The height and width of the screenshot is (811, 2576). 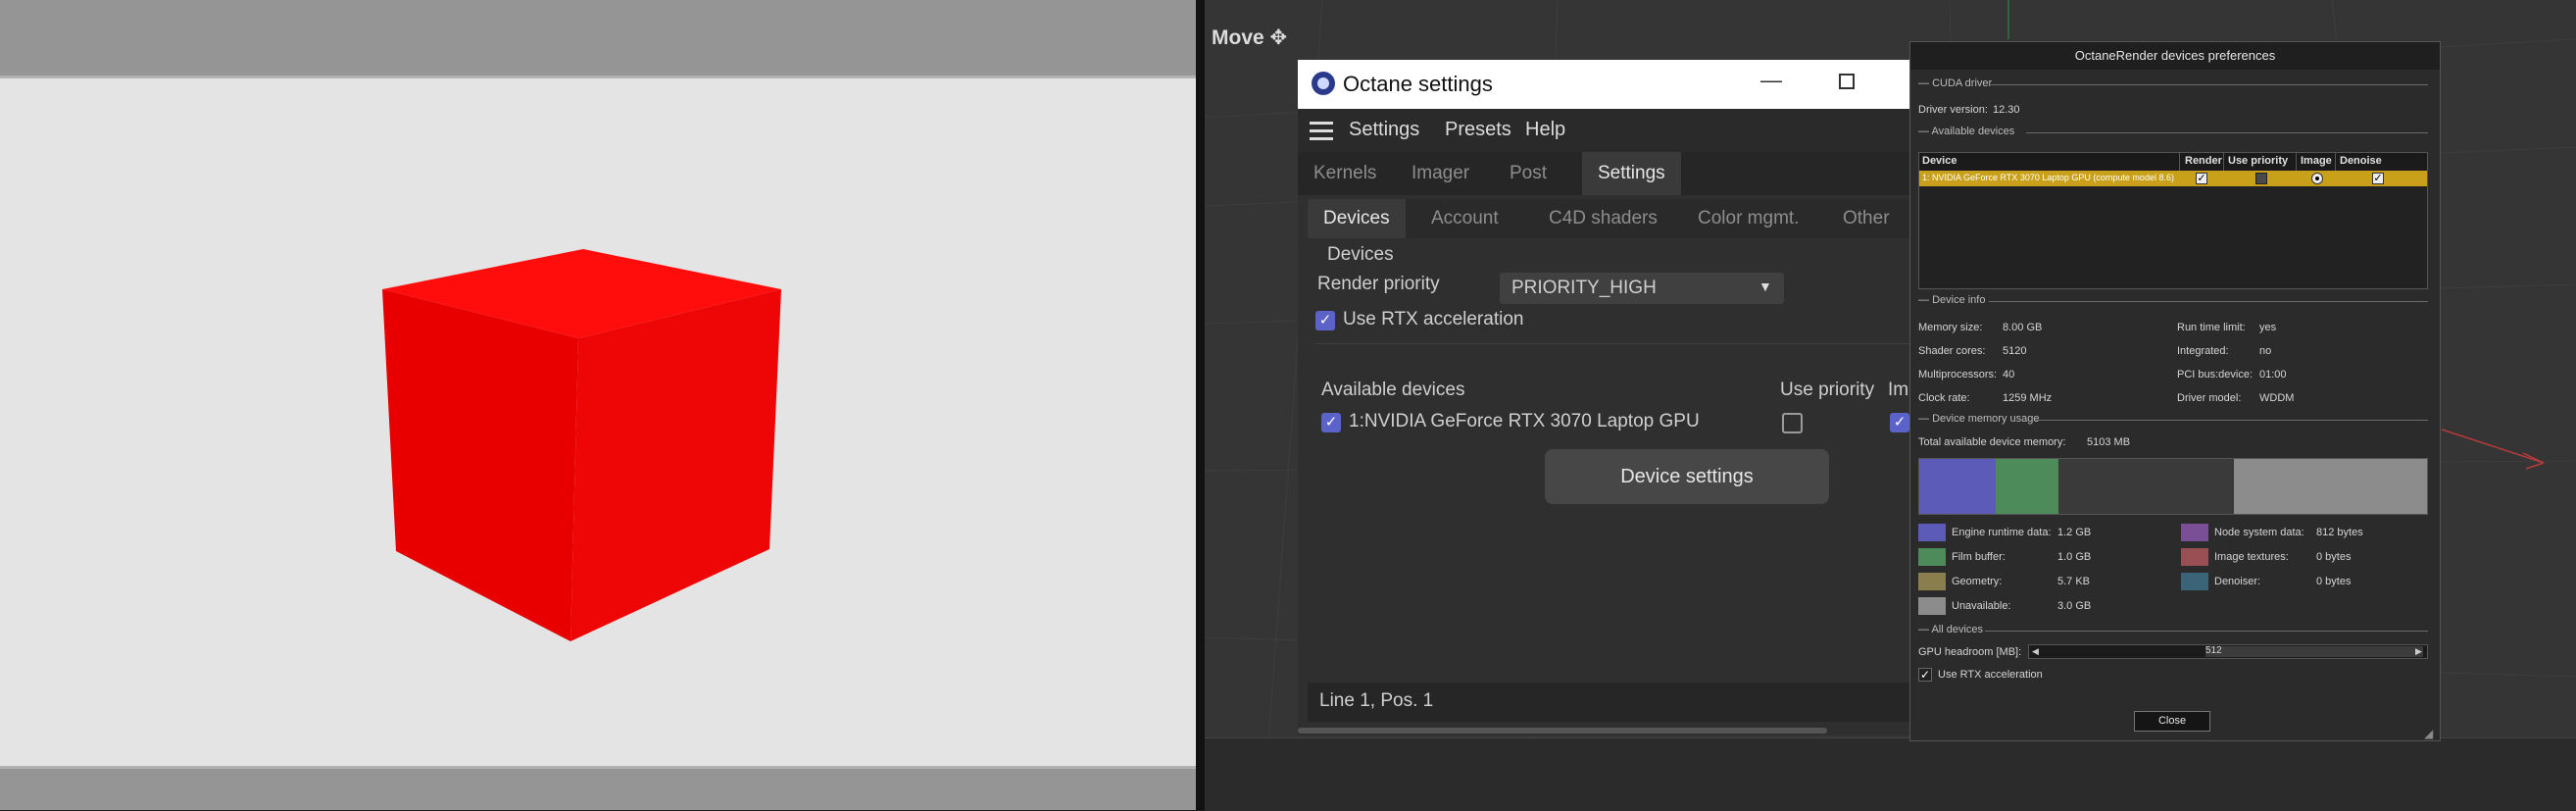 What do you see at coordinates (2201, 179) in the screenshot?
I see `render-checkbox: ✓` at bounding box center [2201, 179].